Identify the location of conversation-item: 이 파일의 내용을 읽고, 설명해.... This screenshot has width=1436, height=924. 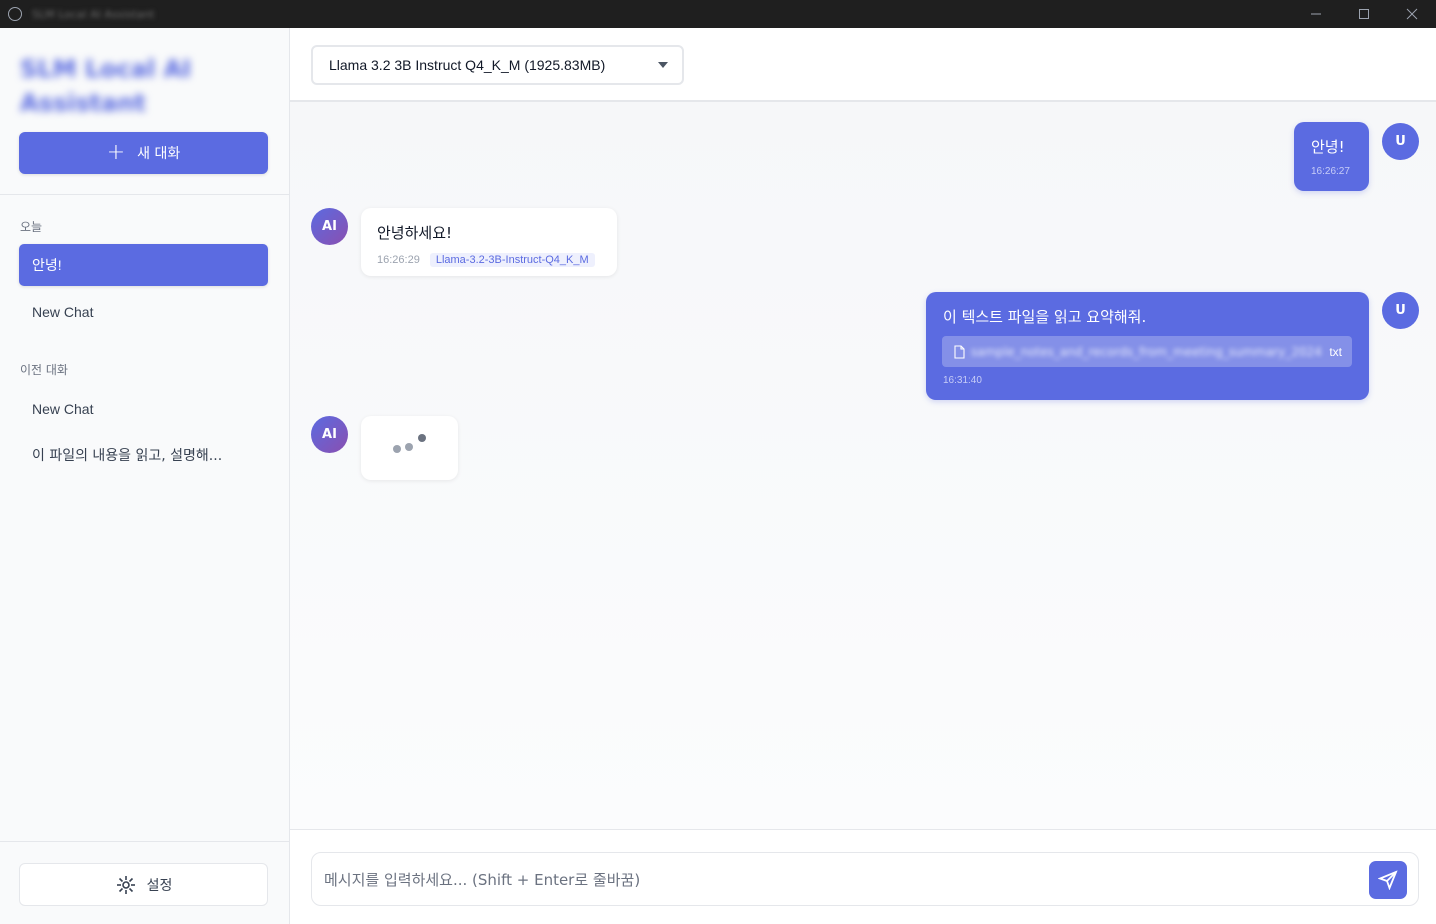
(143, 455).